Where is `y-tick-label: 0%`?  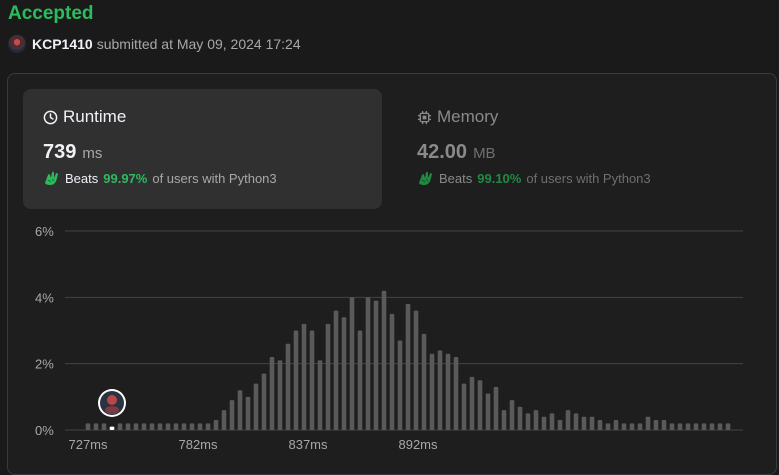
y-tick-label: 0% is located at coordinates (44, 430).